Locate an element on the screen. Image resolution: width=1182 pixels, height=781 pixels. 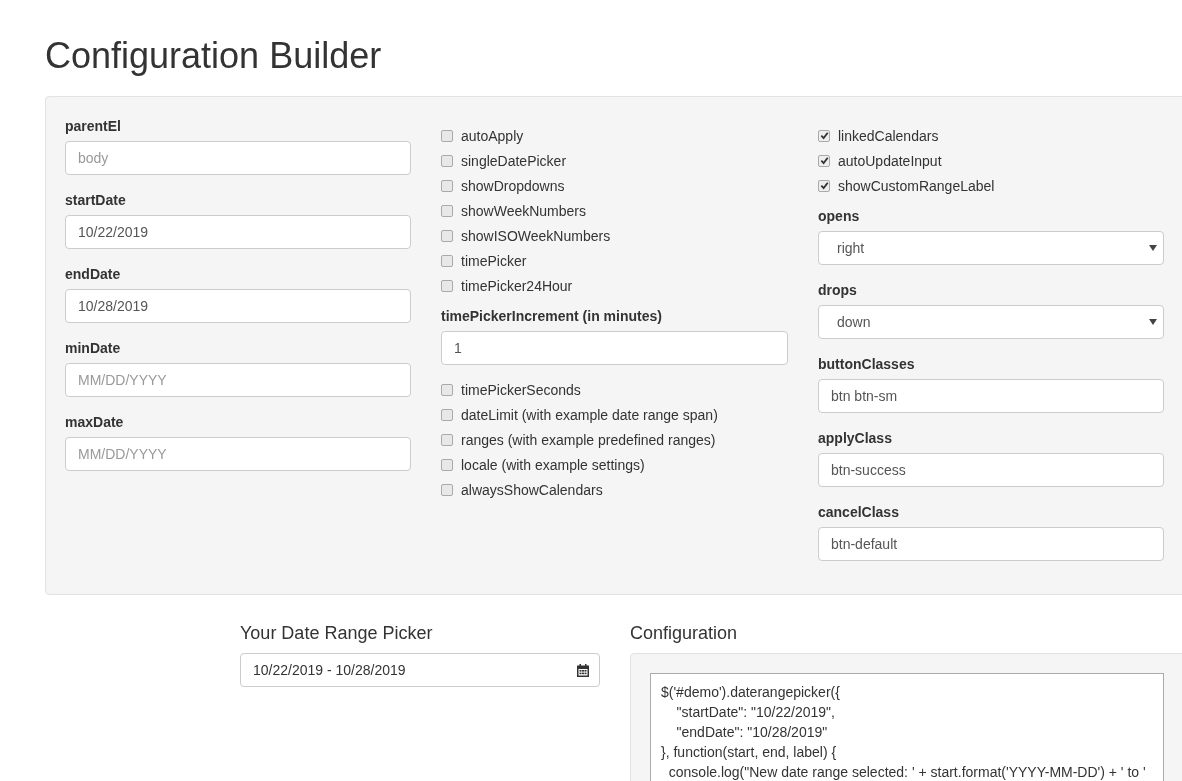
input-field: btn-default is located at coordinates (991, 544).